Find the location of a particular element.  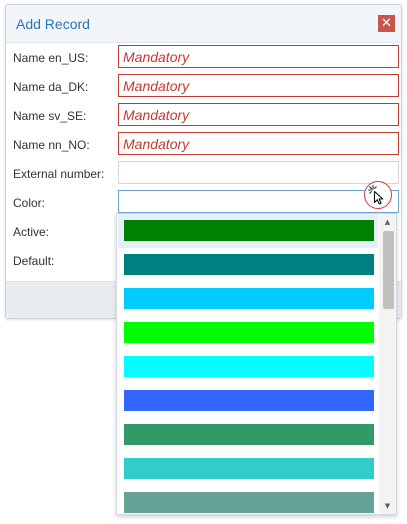

close-button: ✕ is located at coordinates (386, 23).